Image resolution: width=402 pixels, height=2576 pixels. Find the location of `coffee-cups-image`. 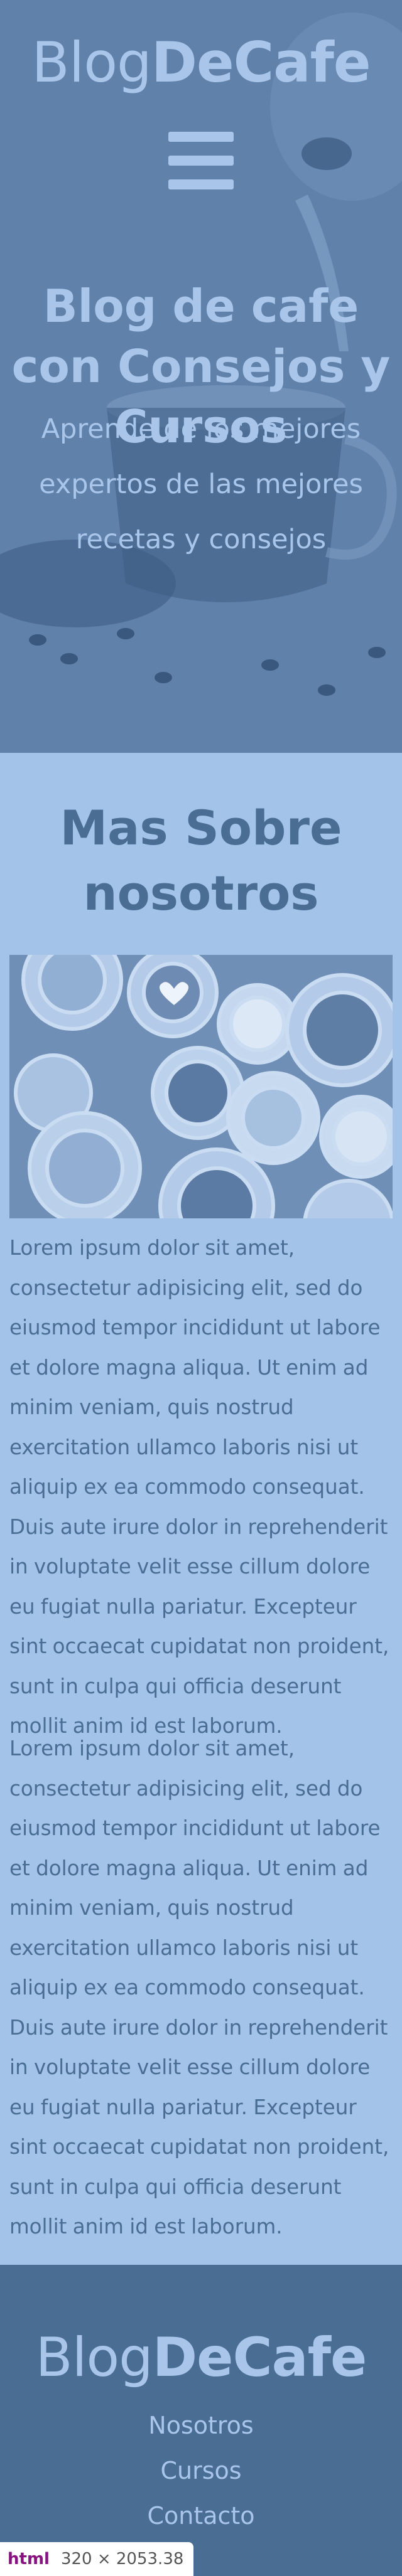

coffee-cups-image is located at coordinates (201, 1086).